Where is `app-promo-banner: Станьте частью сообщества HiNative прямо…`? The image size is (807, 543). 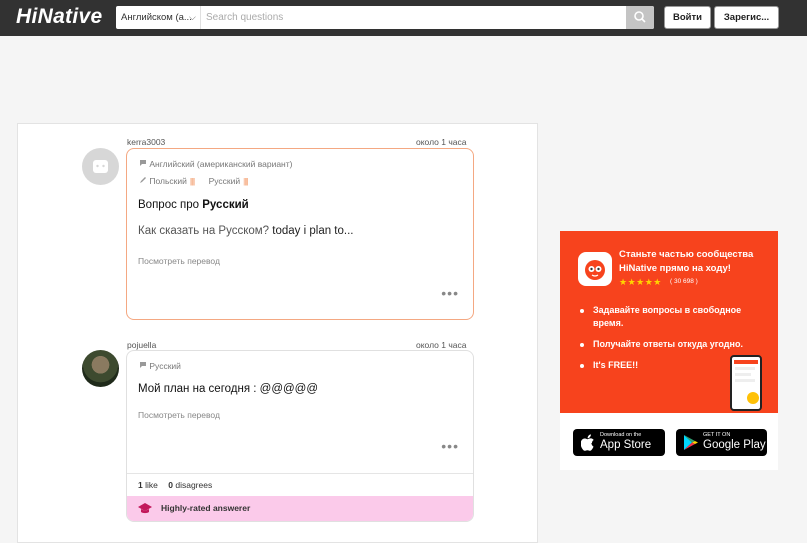 app-promo-banner: Станьте частью сообщества HiNative прямо… is located at coordinates (669, 322).